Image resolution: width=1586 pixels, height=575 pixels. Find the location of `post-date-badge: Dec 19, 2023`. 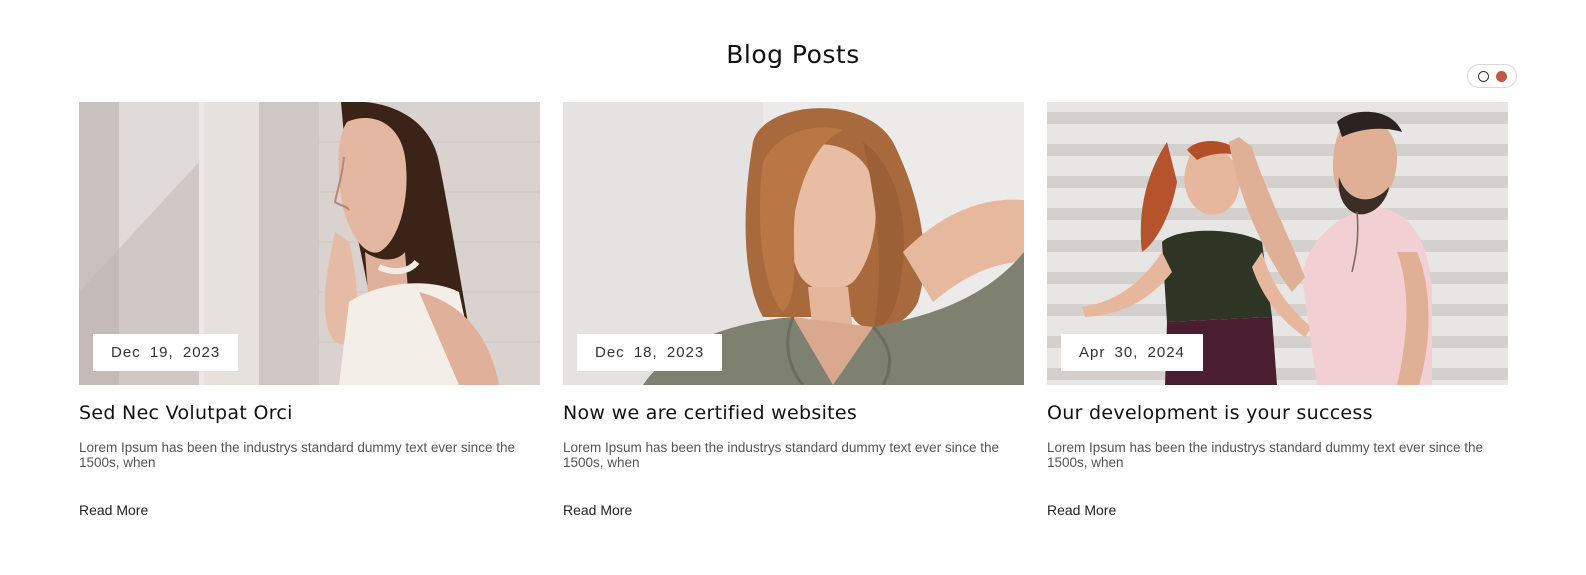

post-date-badge: Dec 19, 2023 is located at coordinates (166, 352).